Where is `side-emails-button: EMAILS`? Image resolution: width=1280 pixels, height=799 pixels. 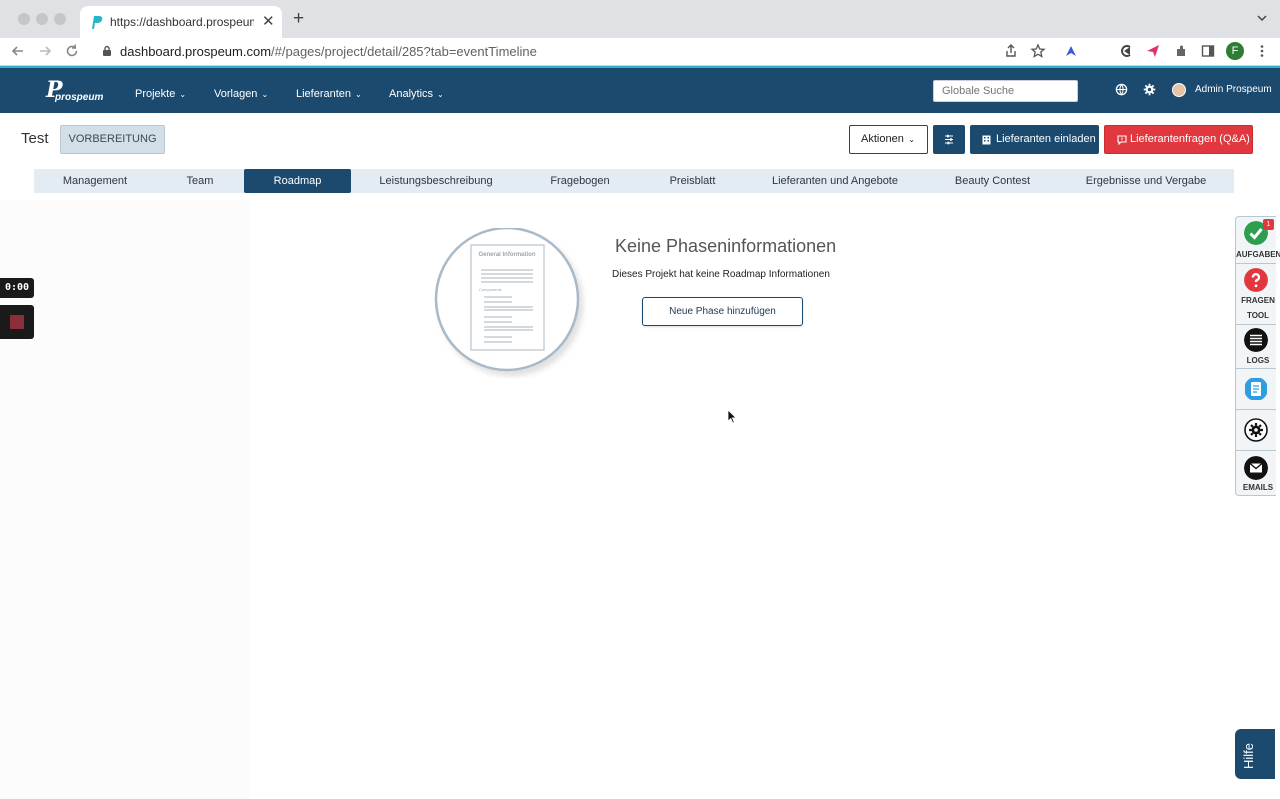 side-emails-button: EMAILS is located at coordinates (1256, 473).